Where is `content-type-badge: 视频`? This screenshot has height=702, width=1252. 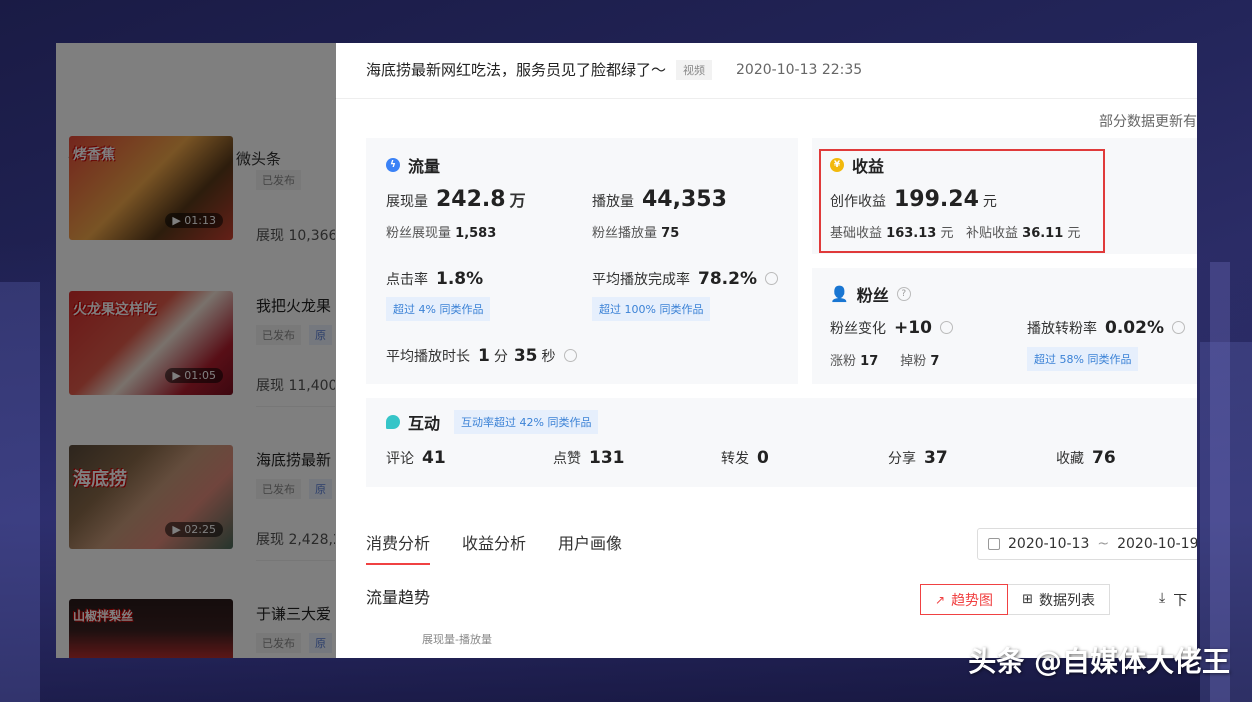 content-type-badge: 视频 is located at coordinates (694, 69).